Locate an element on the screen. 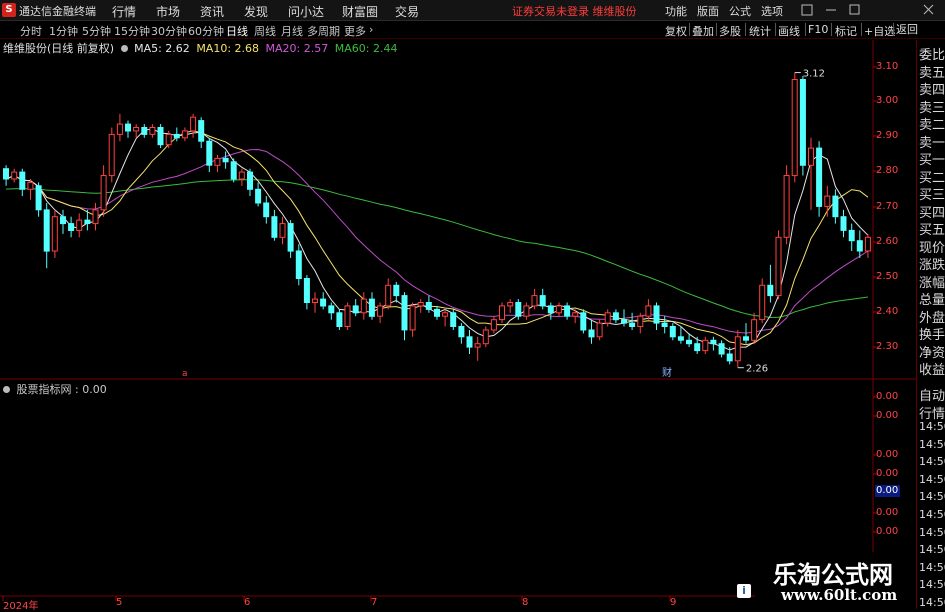 The height and width of the screenshot is (612, 945). x-label-may: 5 is located at coordinates (119, 602).